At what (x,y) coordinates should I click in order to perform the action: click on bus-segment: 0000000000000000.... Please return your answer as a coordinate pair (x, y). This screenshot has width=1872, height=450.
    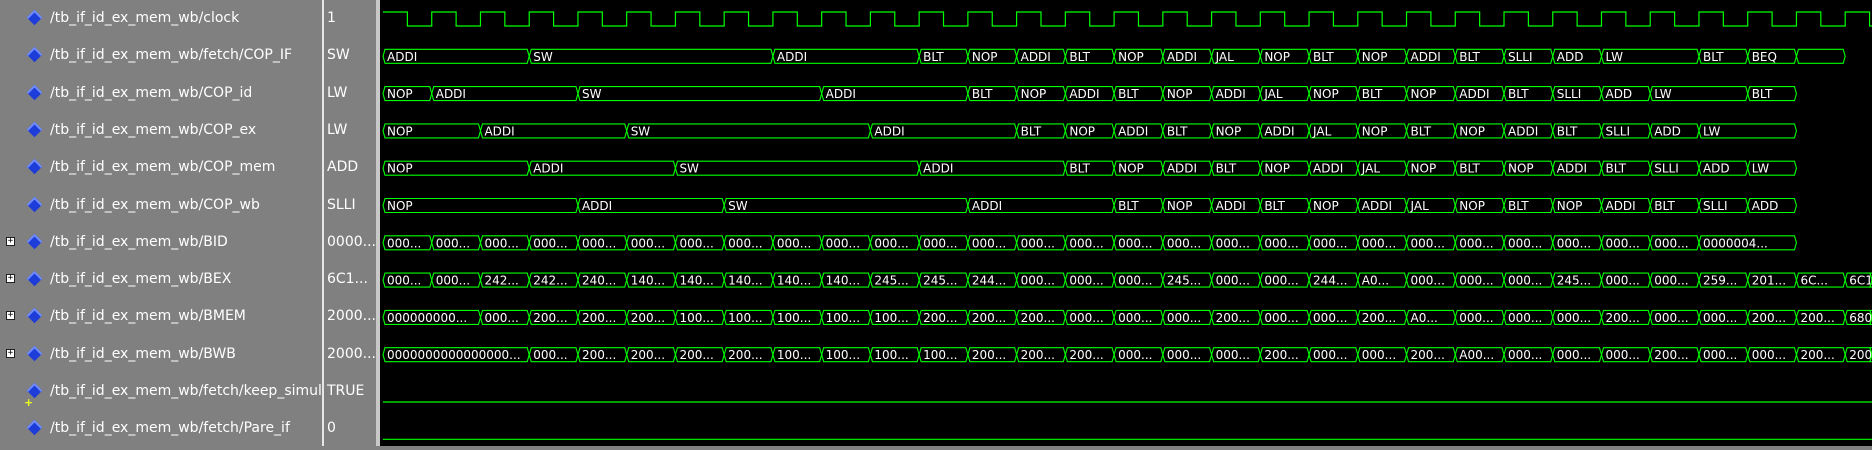
    Looking at the image, I should click on (456, 355).